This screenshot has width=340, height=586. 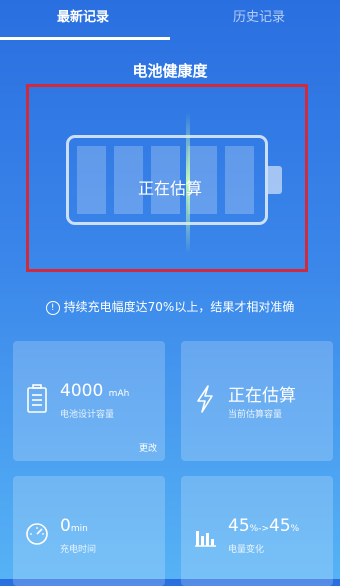 I want to click on charge-arrow: ->, so click(x=263, y=529).